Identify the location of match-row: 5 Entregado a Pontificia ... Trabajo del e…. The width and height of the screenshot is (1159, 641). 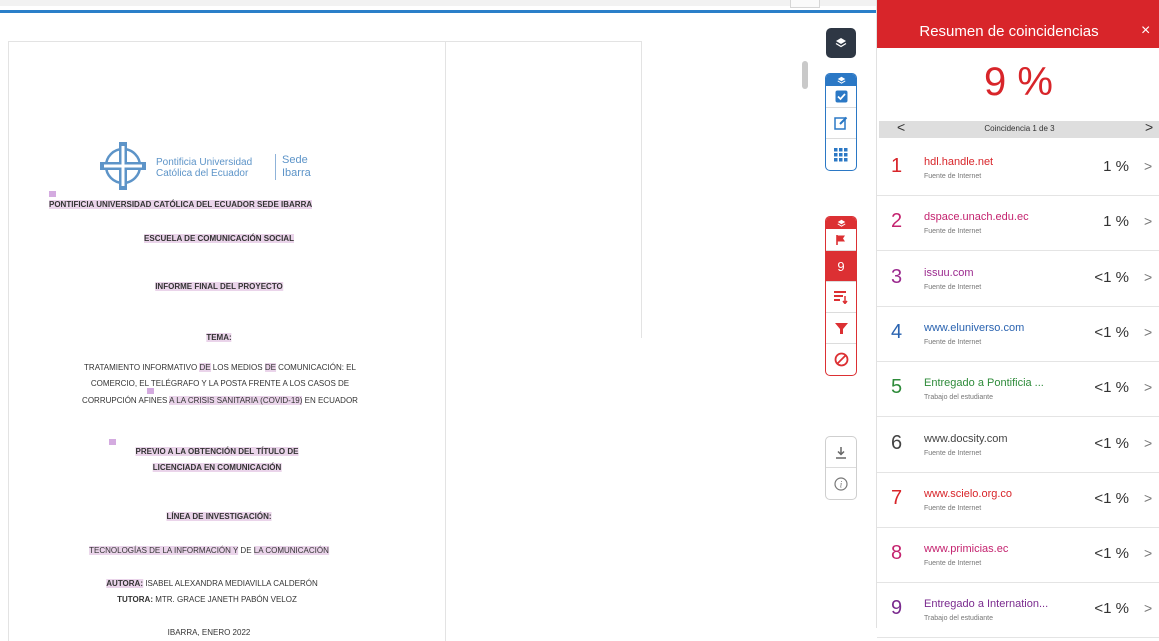
(1018, 390).